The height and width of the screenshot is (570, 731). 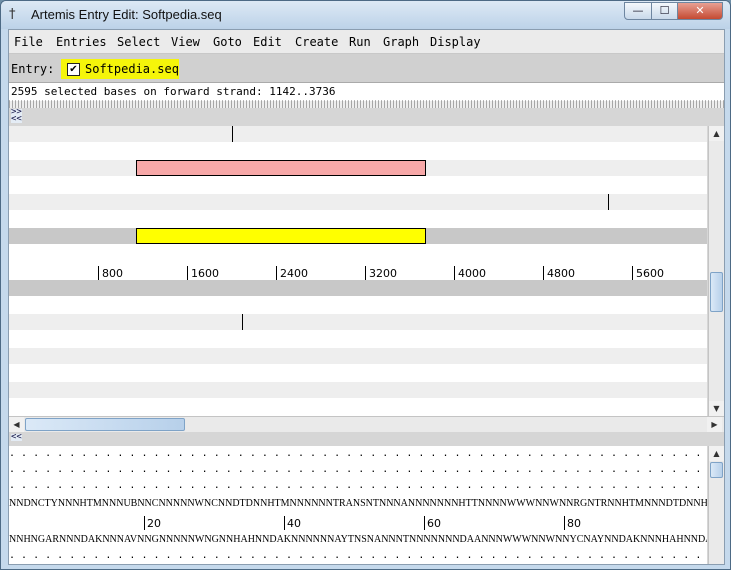 I want to click on menu-create: Create, so click(x=316, y=42).